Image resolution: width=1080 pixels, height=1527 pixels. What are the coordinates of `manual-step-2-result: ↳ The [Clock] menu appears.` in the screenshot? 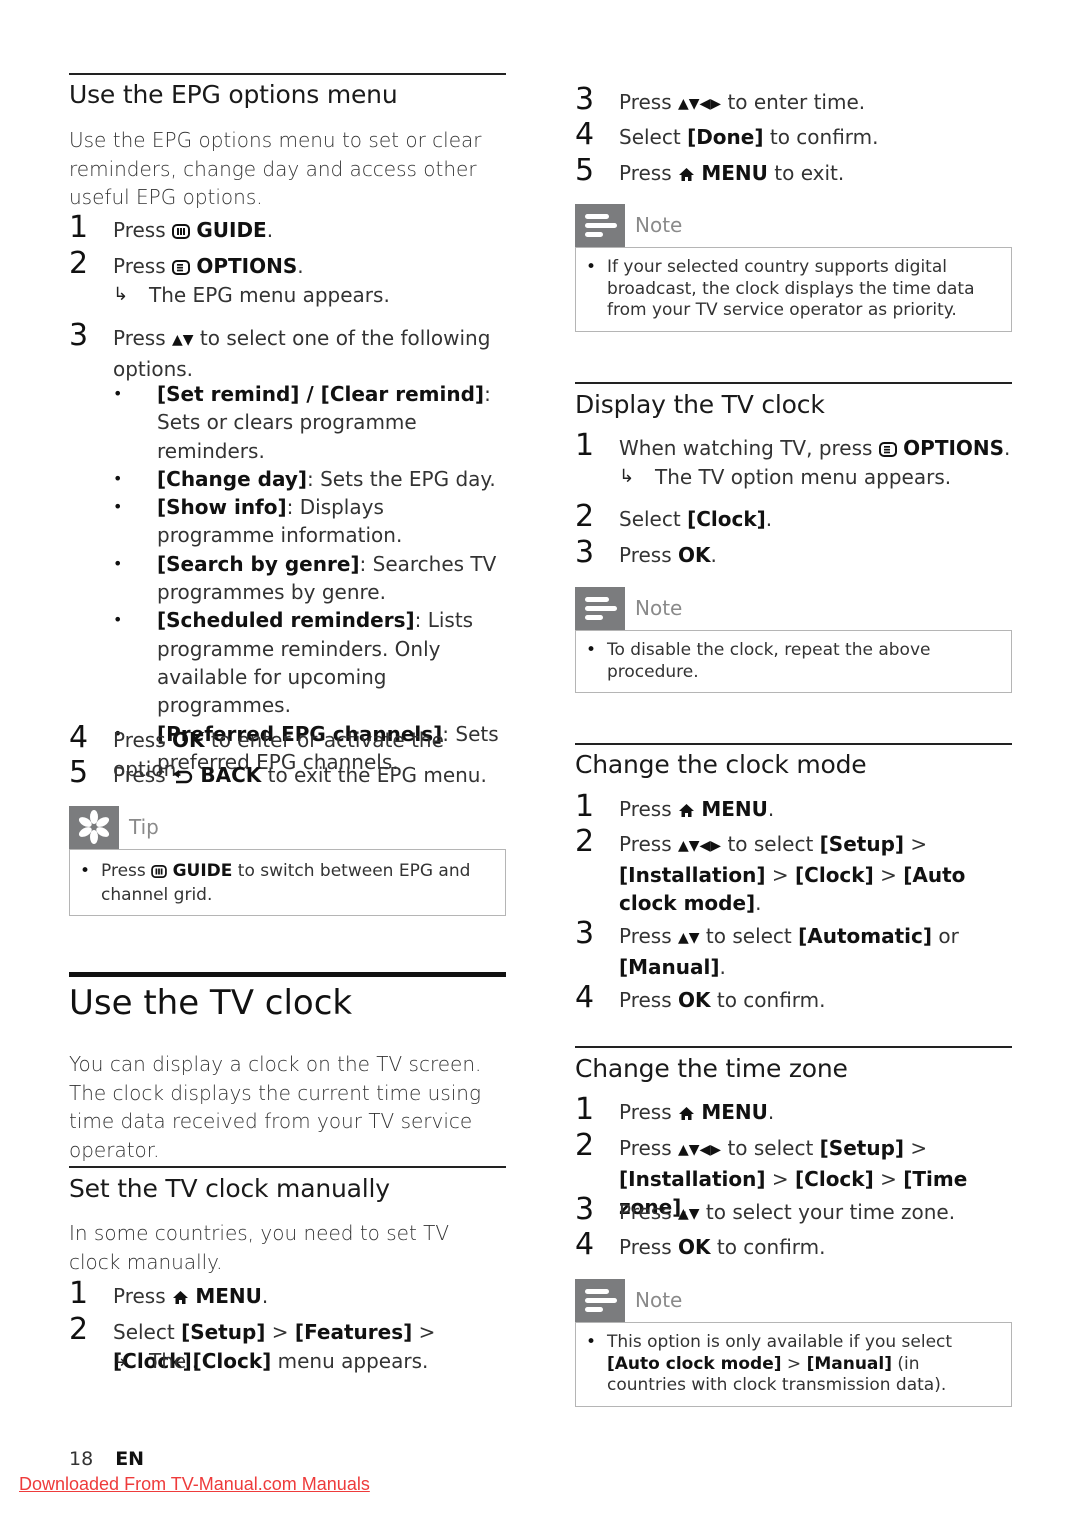 It's located at (271, 1361).